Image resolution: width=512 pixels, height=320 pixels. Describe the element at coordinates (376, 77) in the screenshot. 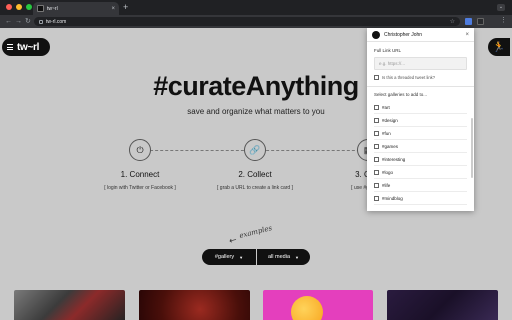

I see `threaded-tweet-checkbox` at that location.